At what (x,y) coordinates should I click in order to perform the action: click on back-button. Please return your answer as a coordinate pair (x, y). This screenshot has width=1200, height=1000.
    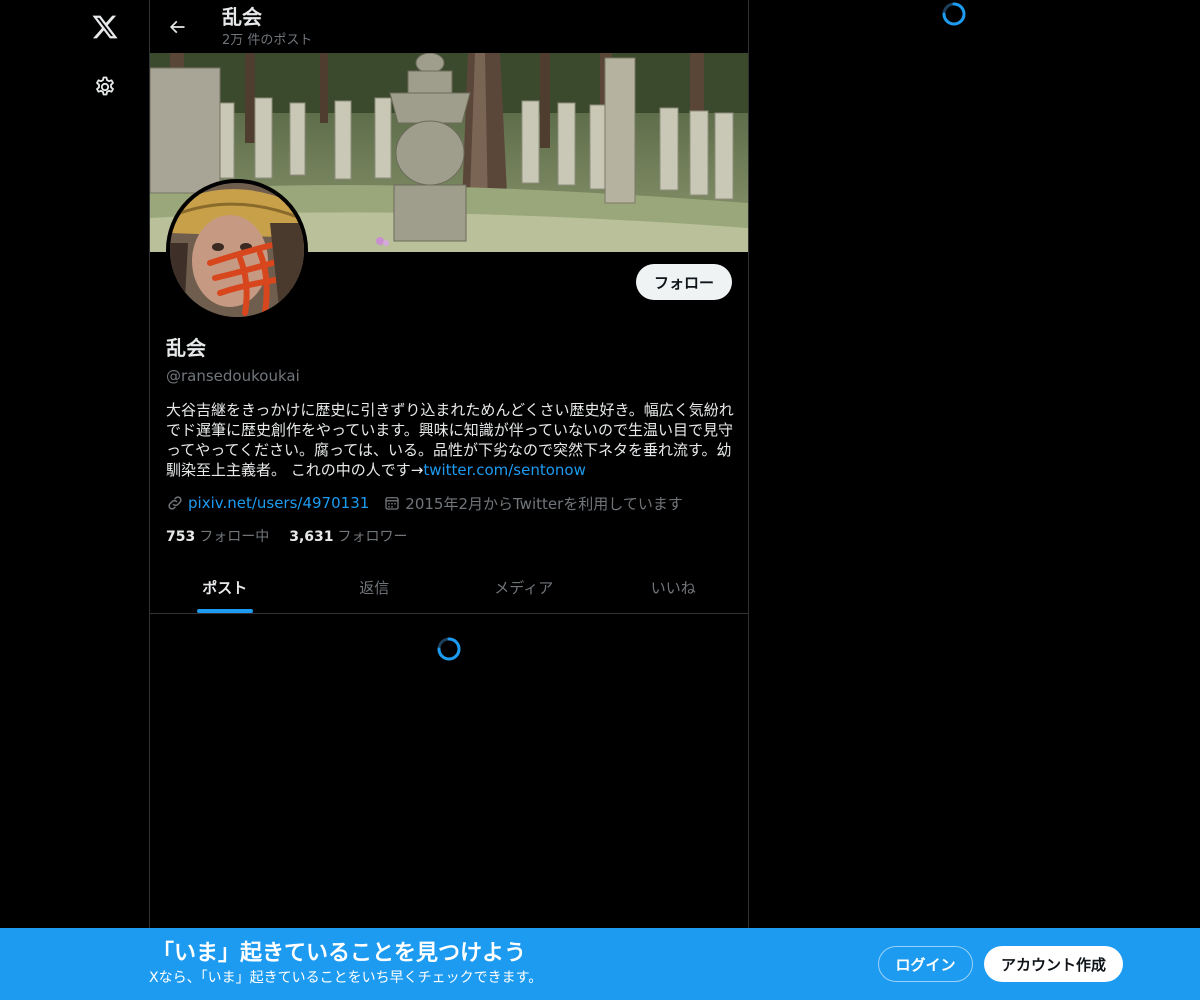
    Looking at the image, I should click on (177, 27).